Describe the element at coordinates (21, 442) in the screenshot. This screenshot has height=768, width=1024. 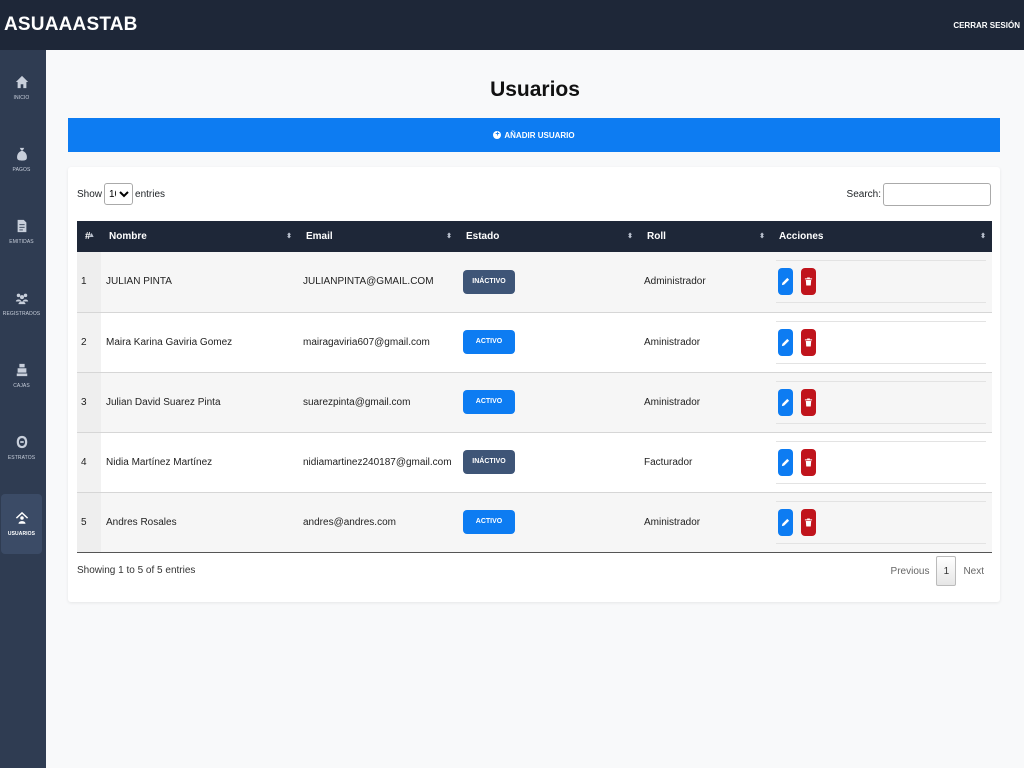
I see `layers-icon` at that location.